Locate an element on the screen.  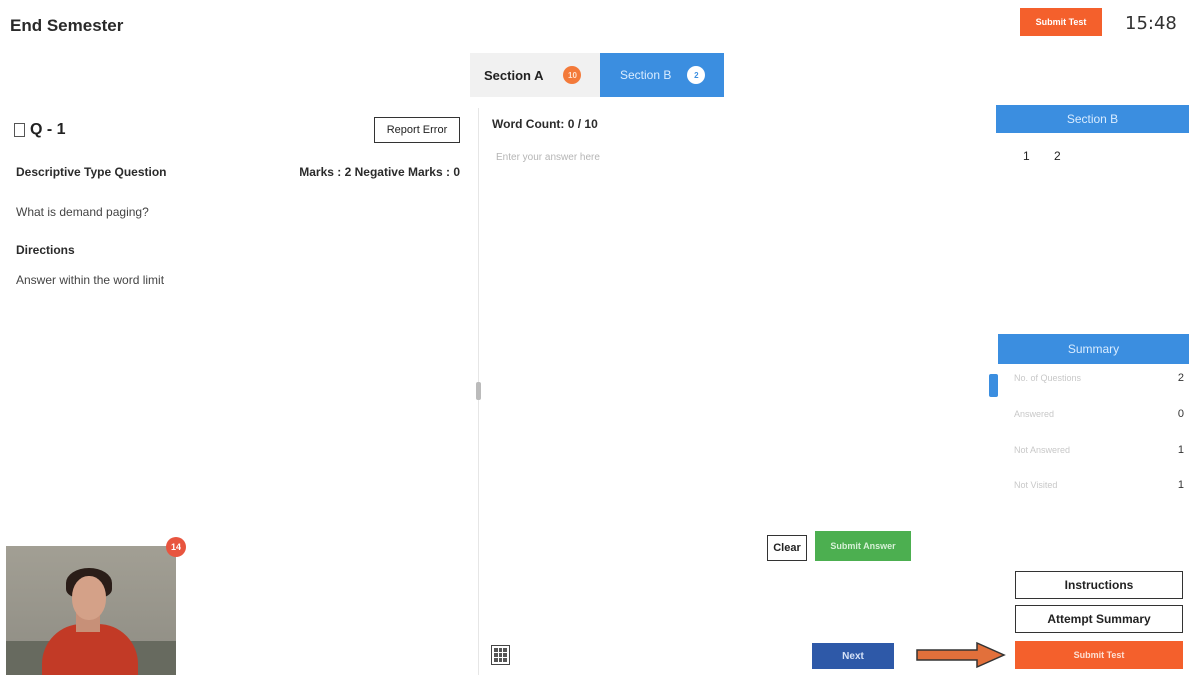
summary-collapse-tab is located at coordinates (993, 385).